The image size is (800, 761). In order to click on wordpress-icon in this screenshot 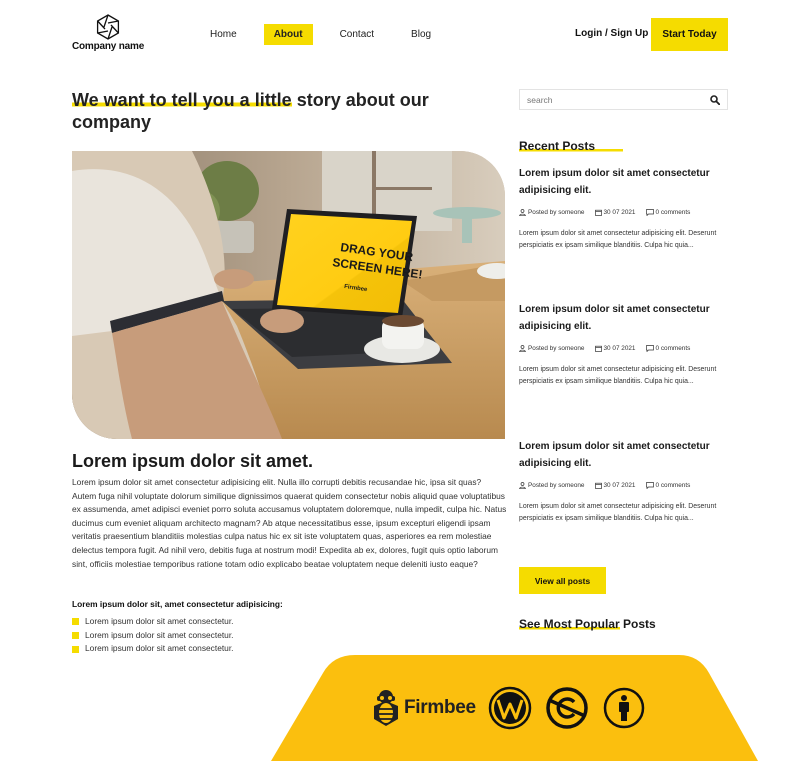, I will do `click(510, 708)`.